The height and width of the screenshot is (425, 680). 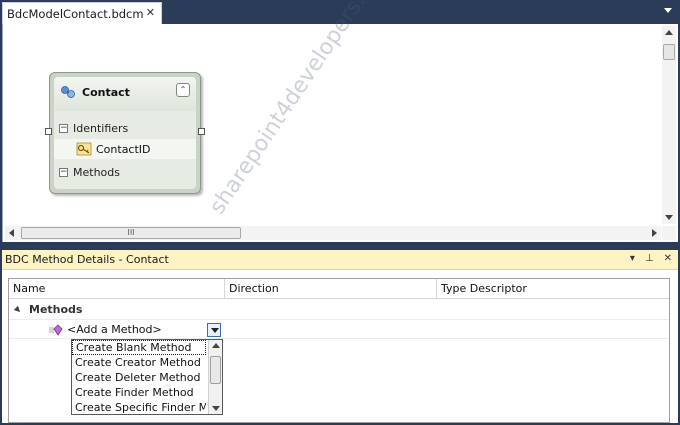 I want to click on methods-section: − Methods, so click(x=125, y=172).